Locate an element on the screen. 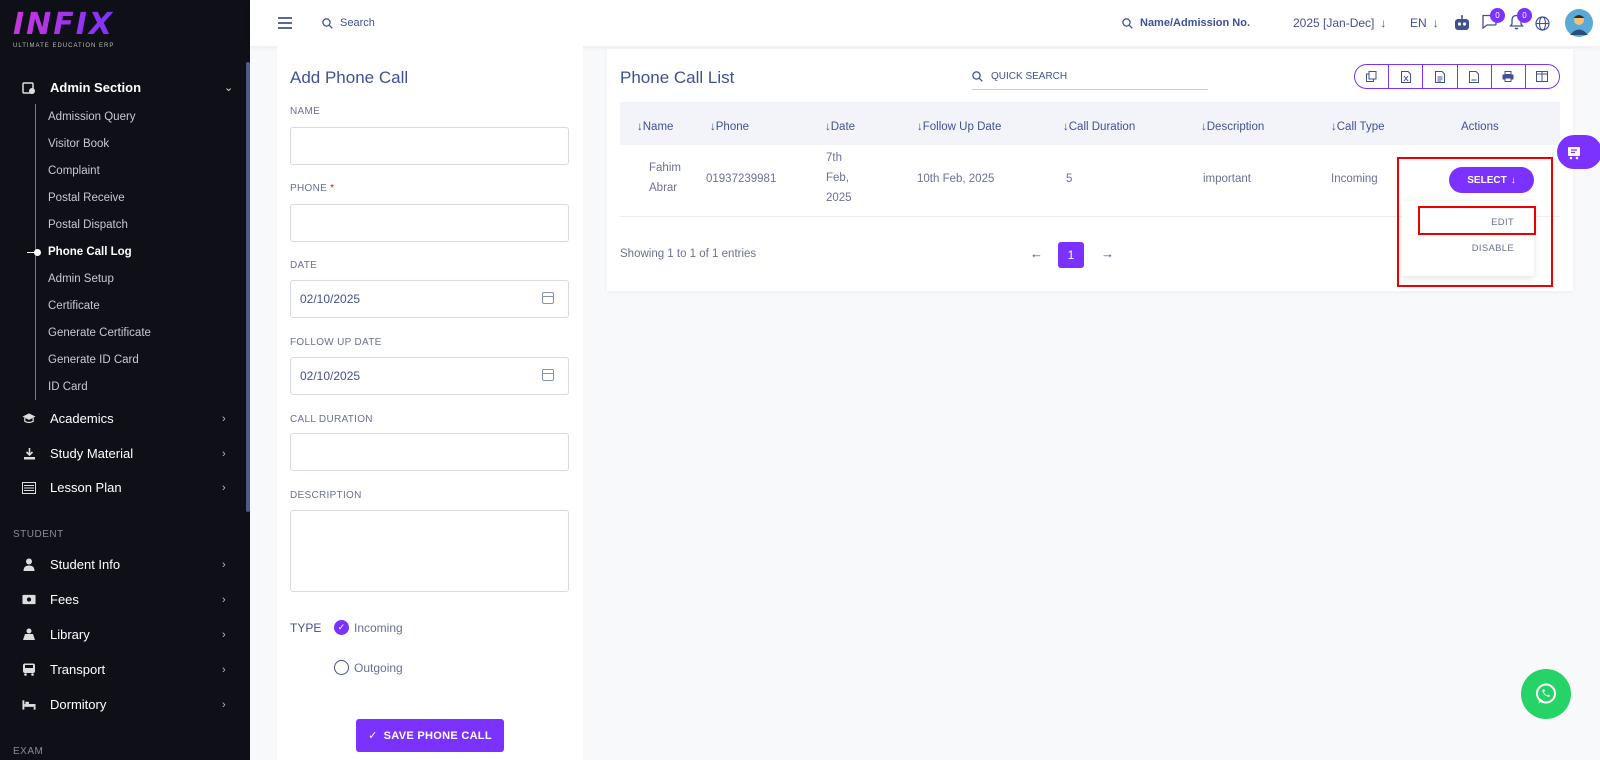 Image resolution: width=1600 pixels, height=760 pixels. sidebar-item-label: Transport is located at coordinates (78, 669).